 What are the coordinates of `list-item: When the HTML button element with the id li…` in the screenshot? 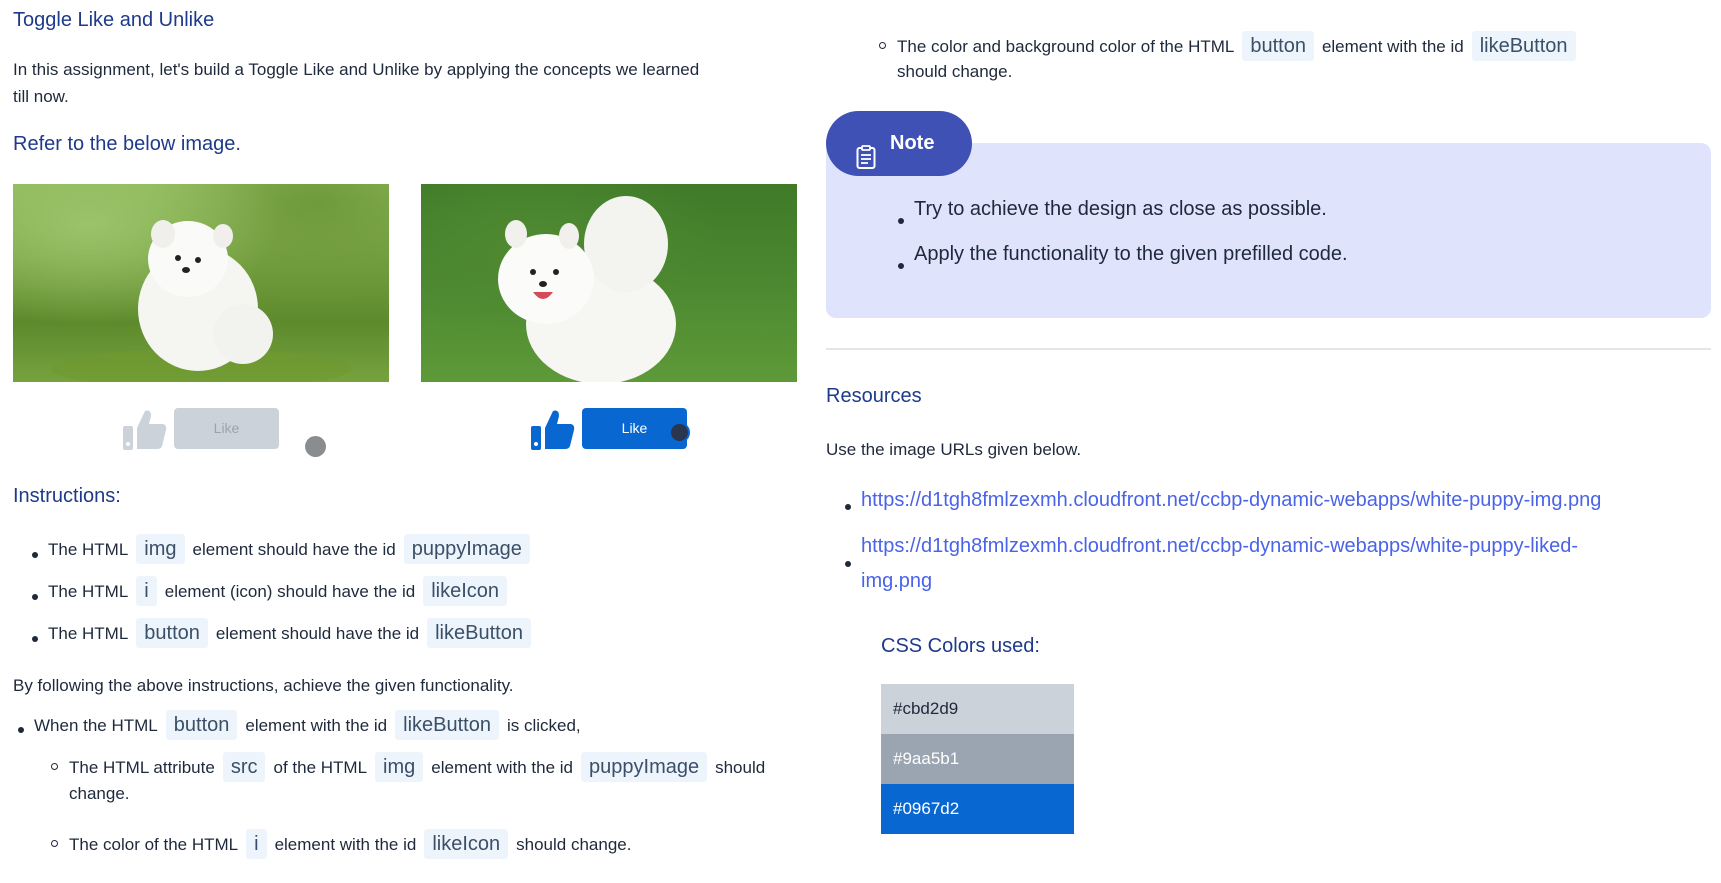 It's located at (299, 730).